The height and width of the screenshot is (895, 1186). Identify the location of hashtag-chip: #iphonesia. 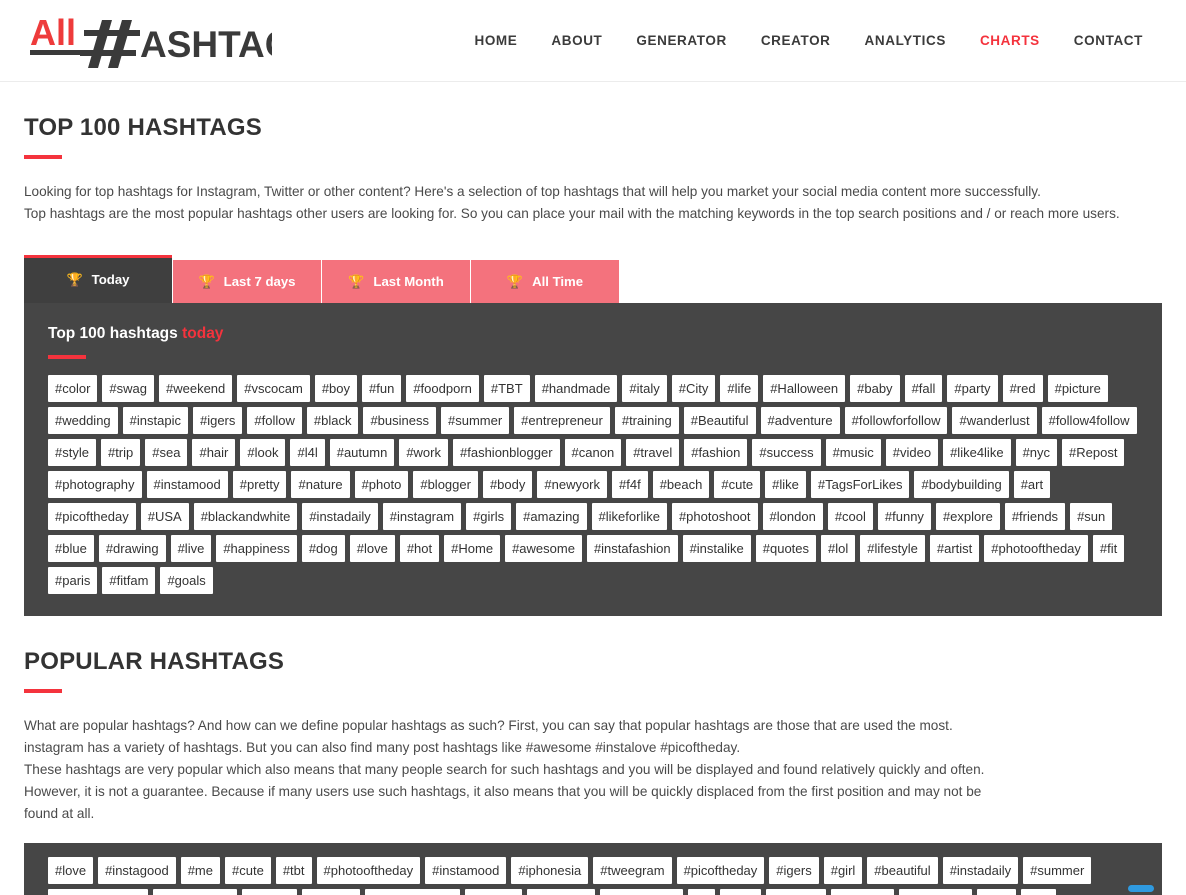
(550, 870).